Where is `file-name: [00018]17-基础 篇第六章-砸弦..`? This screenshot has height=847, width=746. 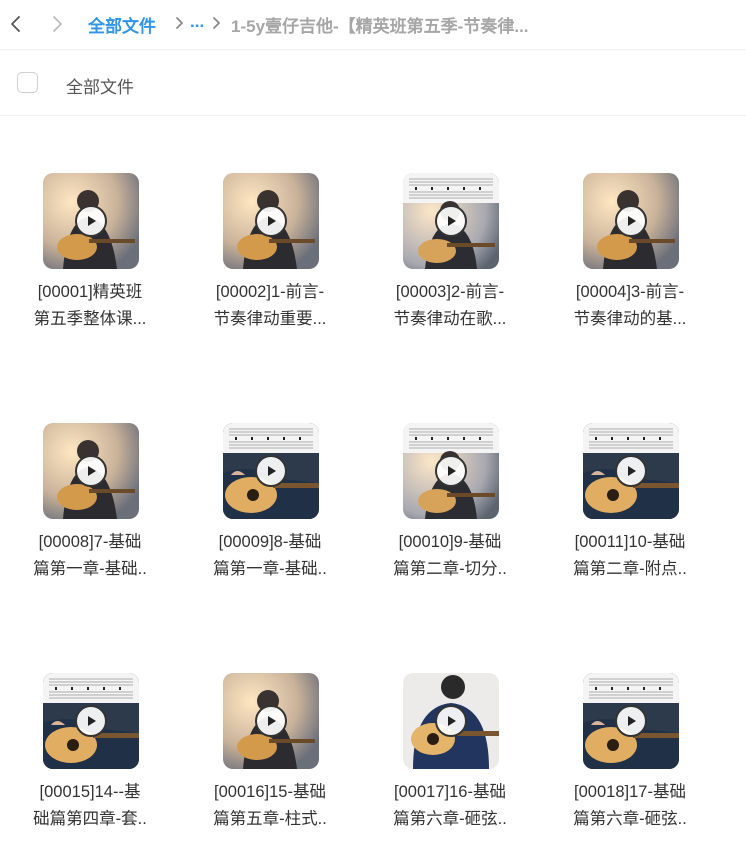 file-name: [00018]17-基础 篇第六章-砸弦.. is located at coordinates (630, 806).